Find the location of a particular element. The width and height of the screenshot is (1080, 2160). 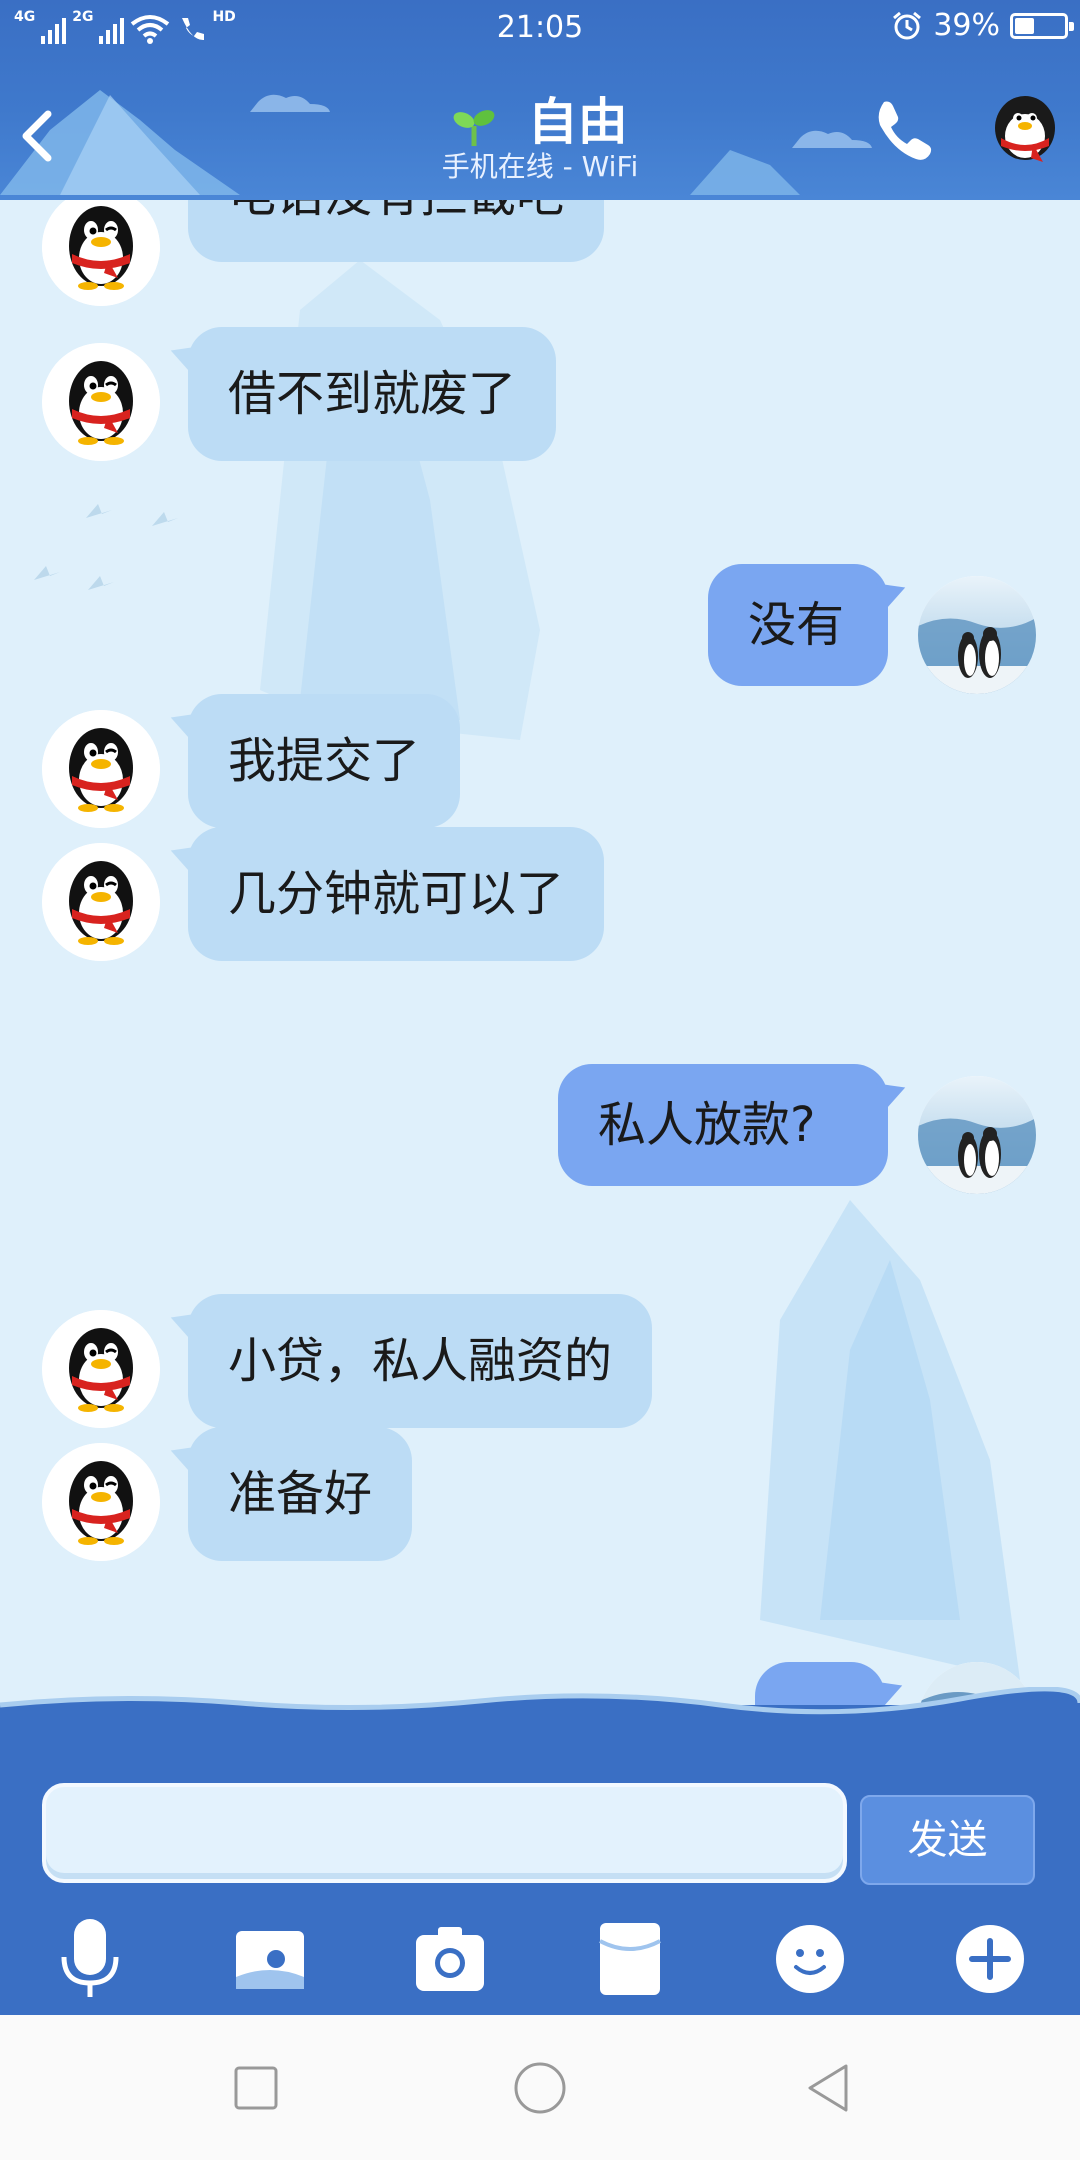

back-nav-icon is located at coordinates (828, 2088).